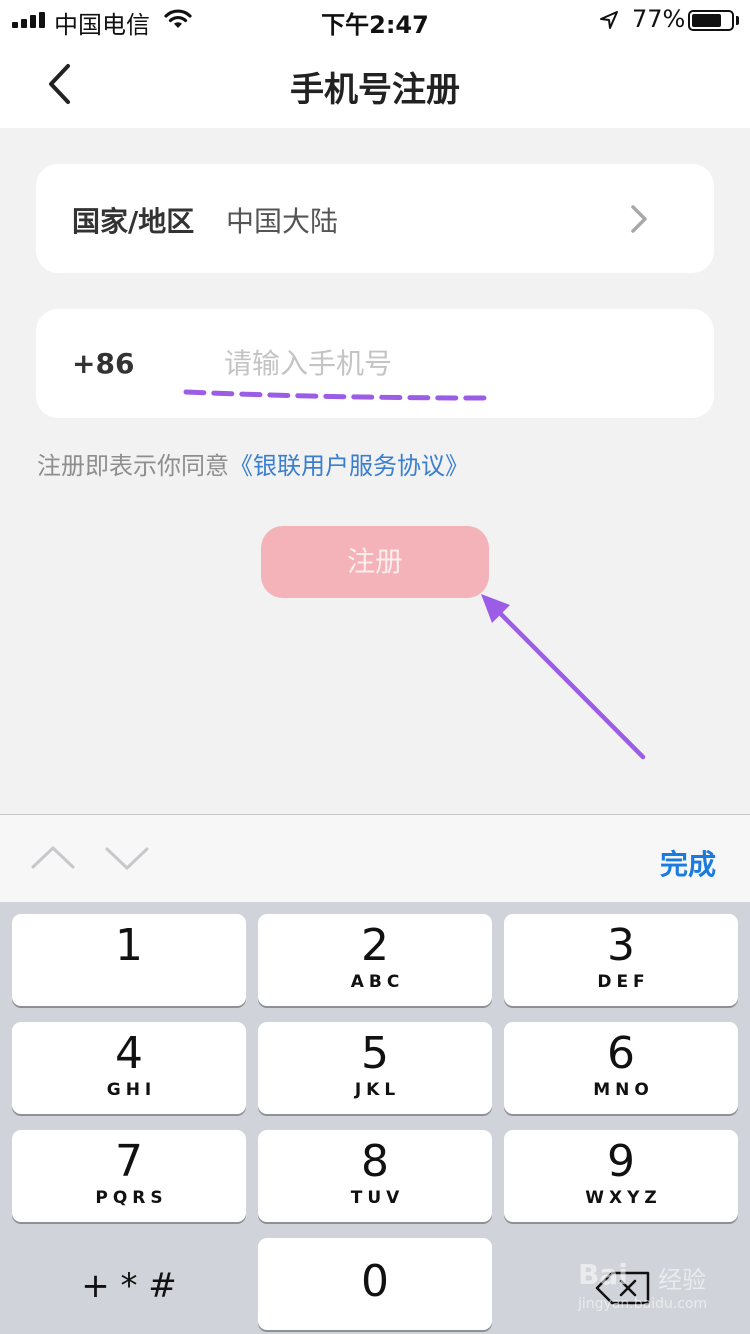  What do you see at coordinates (377, 982) in the screenshot?
I see `key-letters: ABC` at bounding box center [377, 982].